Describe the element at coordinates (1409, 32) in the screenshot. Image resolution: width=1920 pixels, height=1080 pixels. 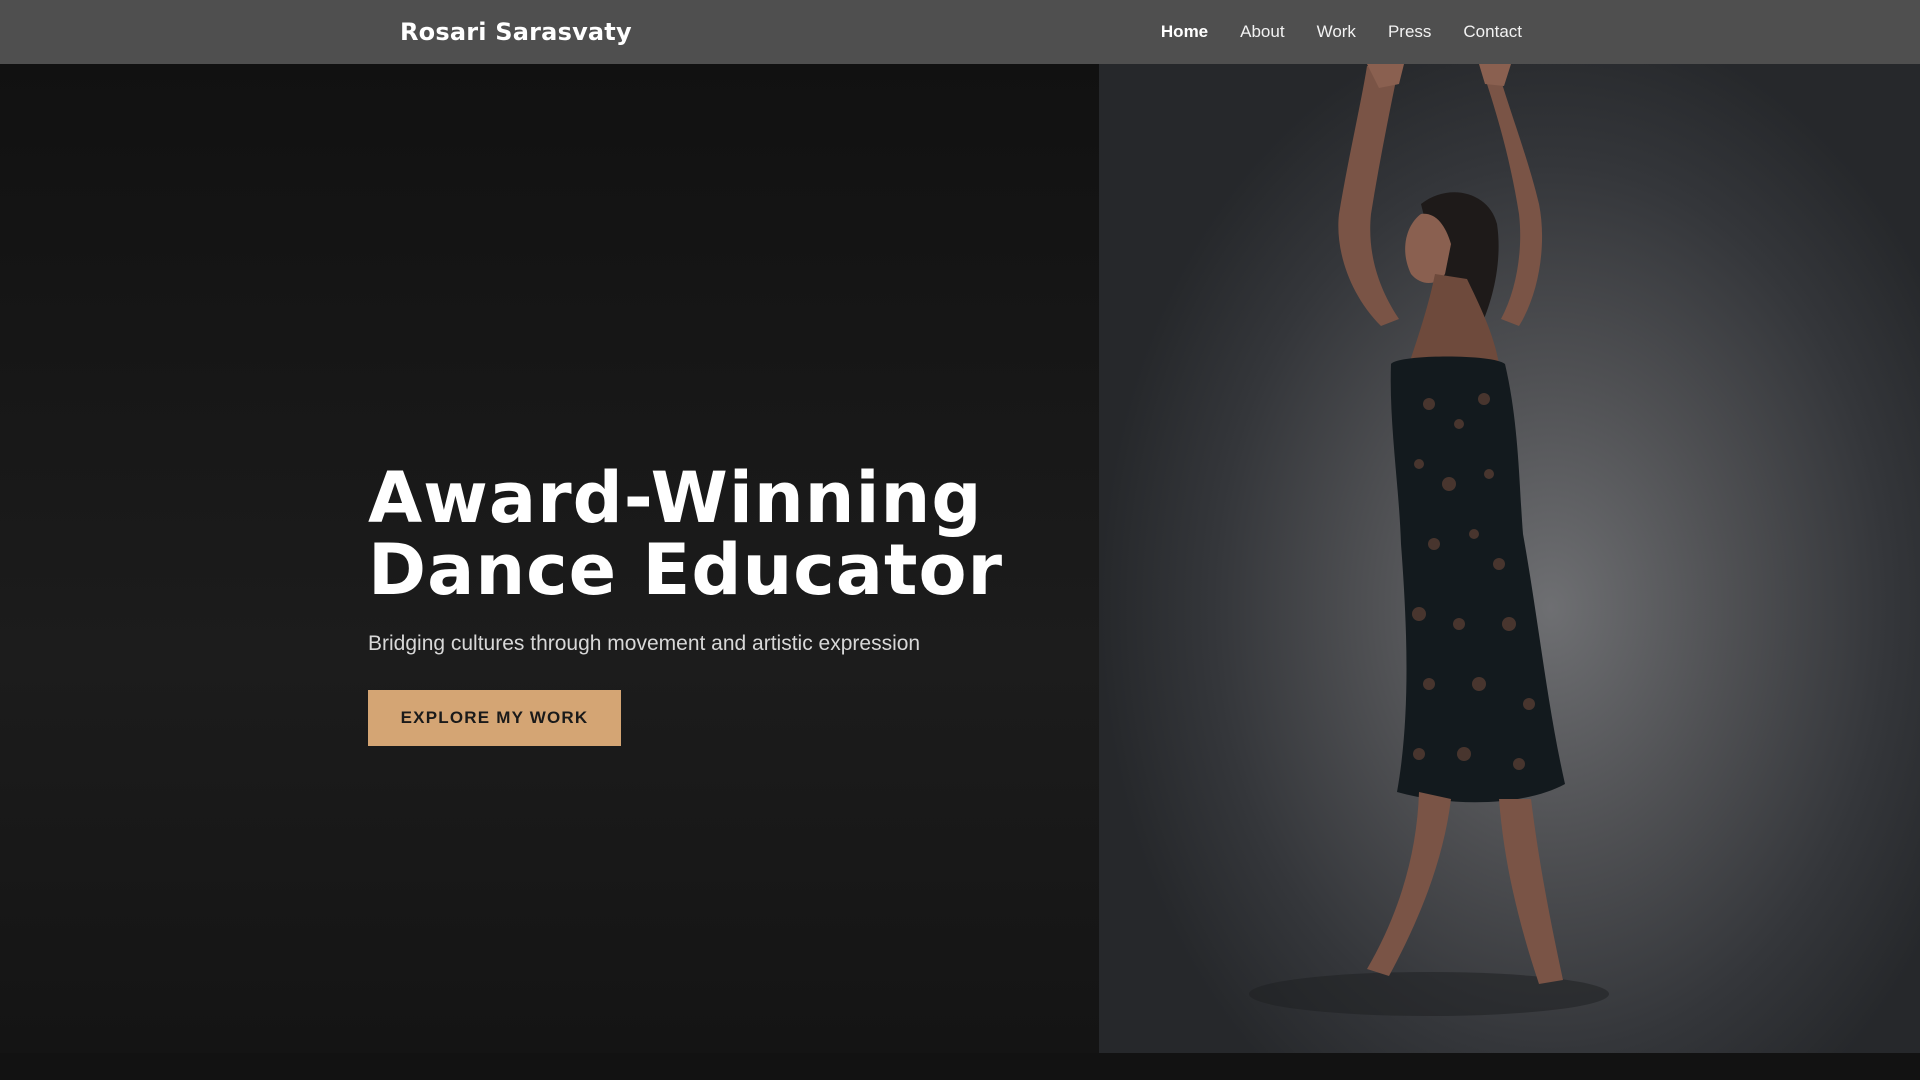
I see `nav-item-press: Press` at that location.